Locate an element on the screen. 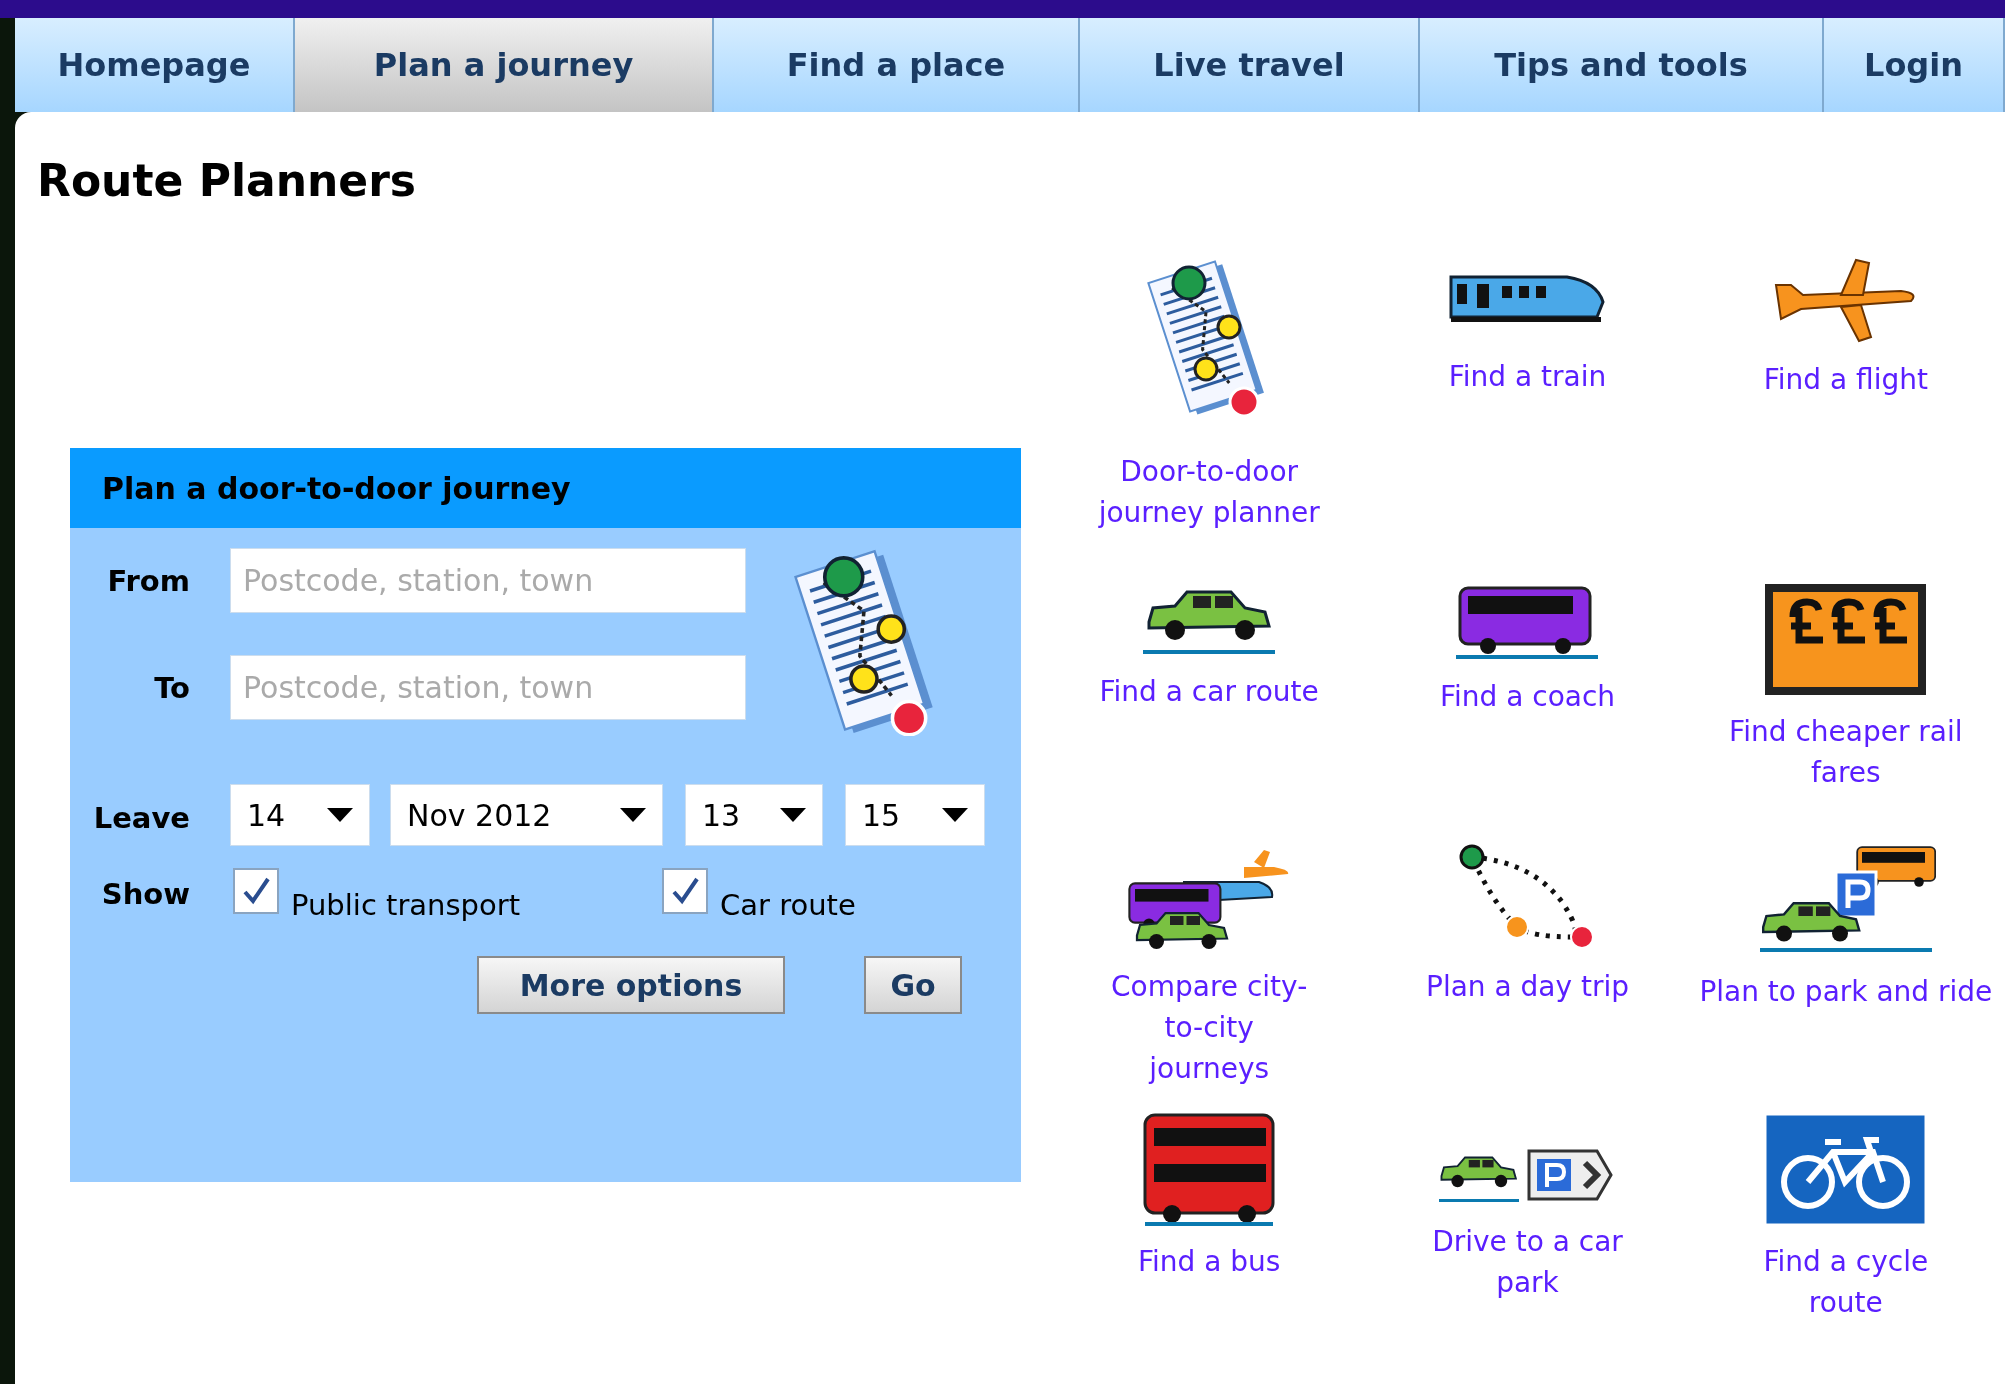 Image resolution: width=2005 pixels, height=1384 pixels. field-label: To is located at coordinates (171, 688).